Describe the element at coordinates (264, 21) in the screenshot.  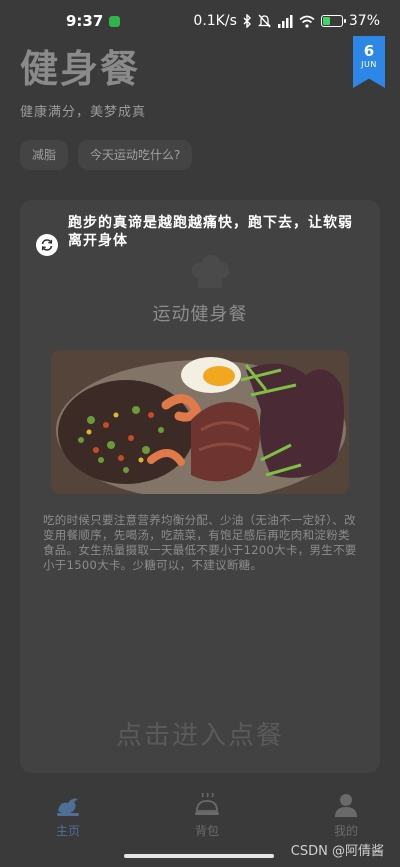
I see `mute-bell-icon` at that location.